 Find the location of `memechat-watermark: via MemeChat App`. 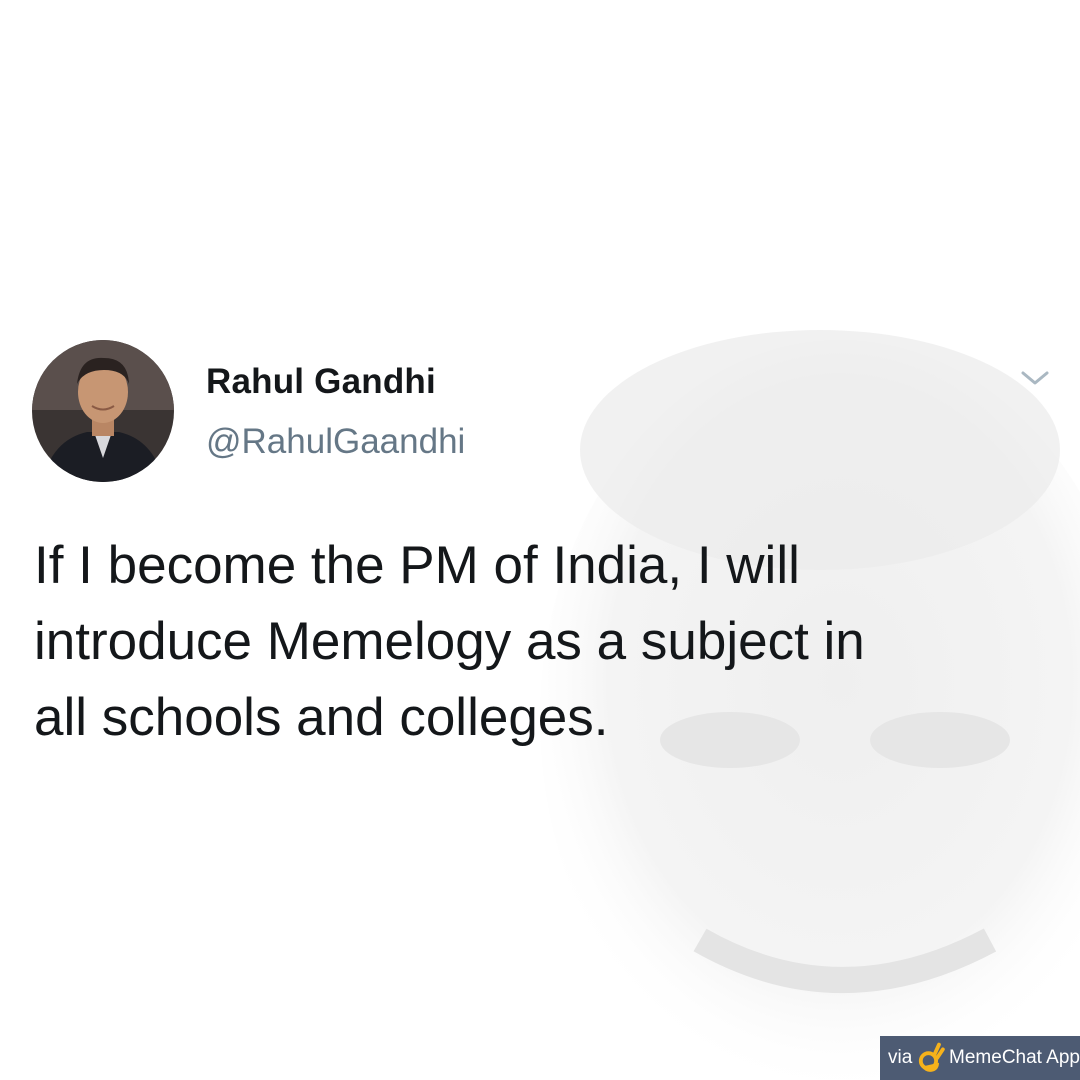

memechat-watermark: via MemeChat App is located at coordinates (980, 1058).